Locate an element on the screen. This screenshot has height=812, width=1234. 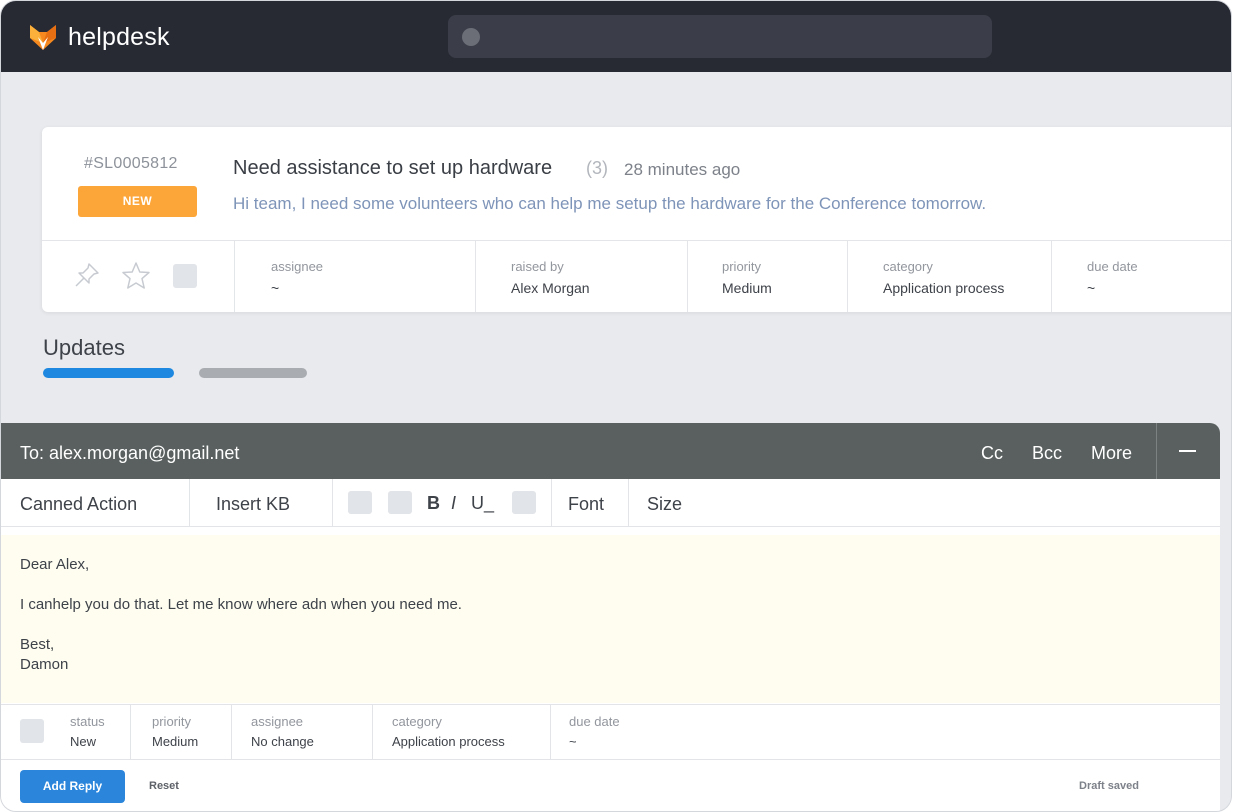
star-icon is located at coordinates (136, 276).